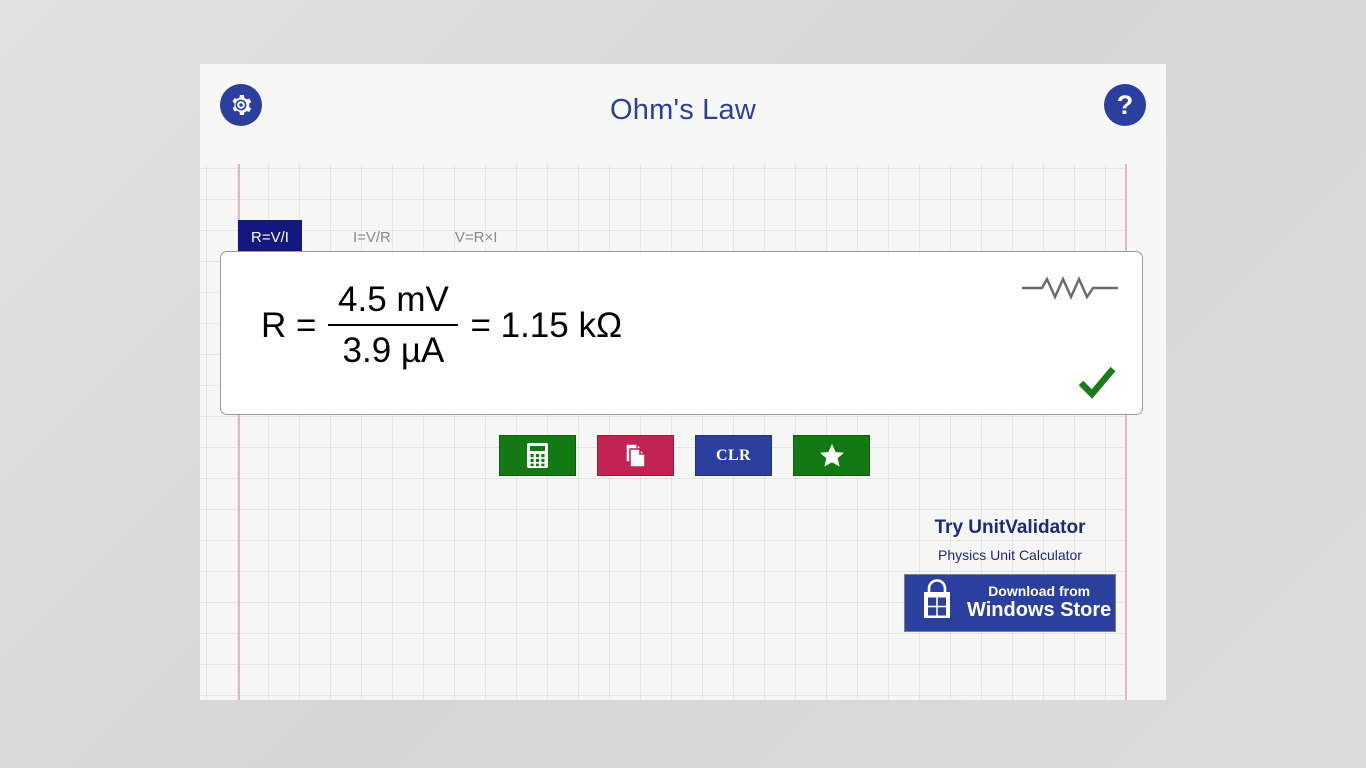 This screenshot has width=1366, height=768. What do you see at coordinates (270, 237) in the screenshot?
I see `tab-r-equals-v-over-i: R=V/I` at bounding box center [270, 237].